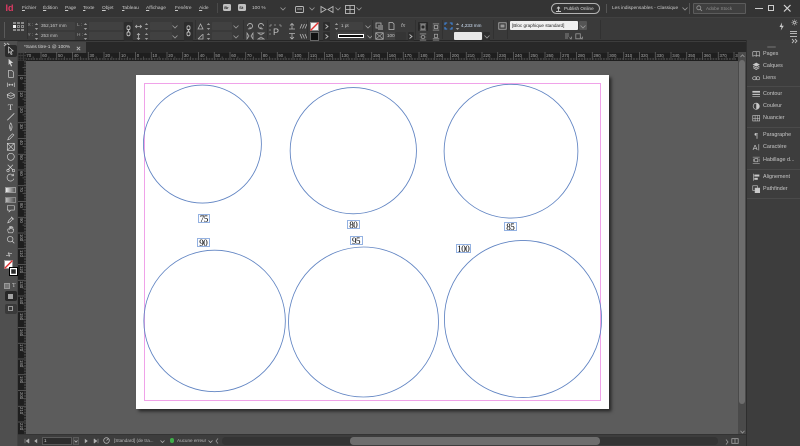 This screenshot has width=800, height=446. Describe the element at coordinates (10, 107) in the screenshot. I see `svg-text: T` at that location.